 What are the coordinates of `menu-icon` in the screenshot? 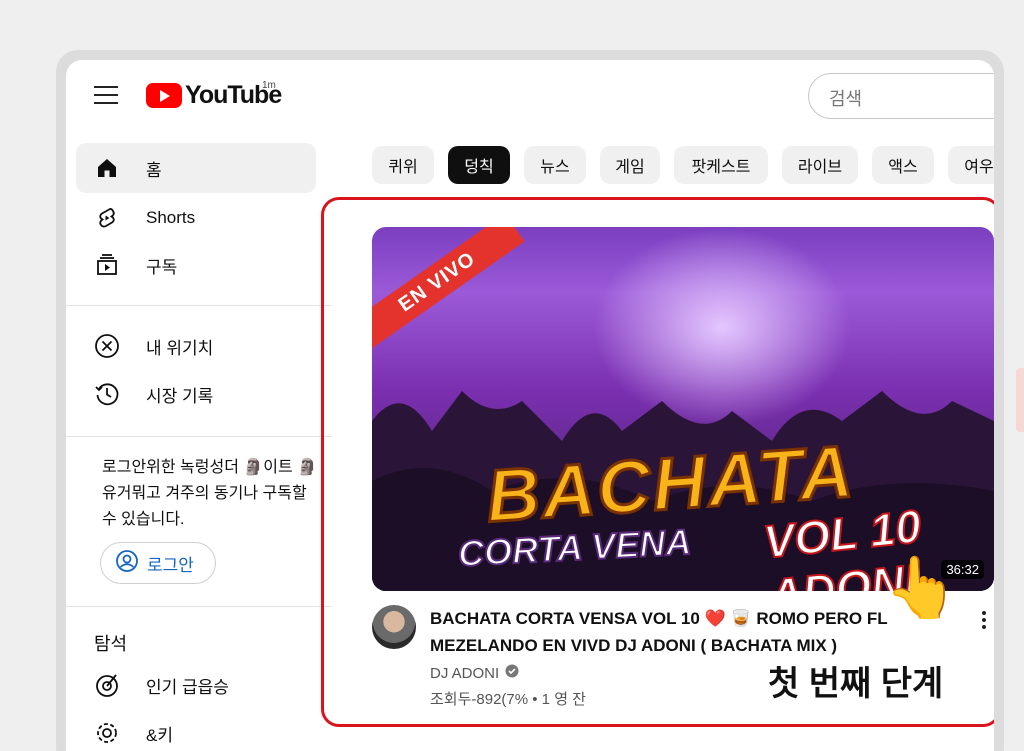 It's located at (106, 95).